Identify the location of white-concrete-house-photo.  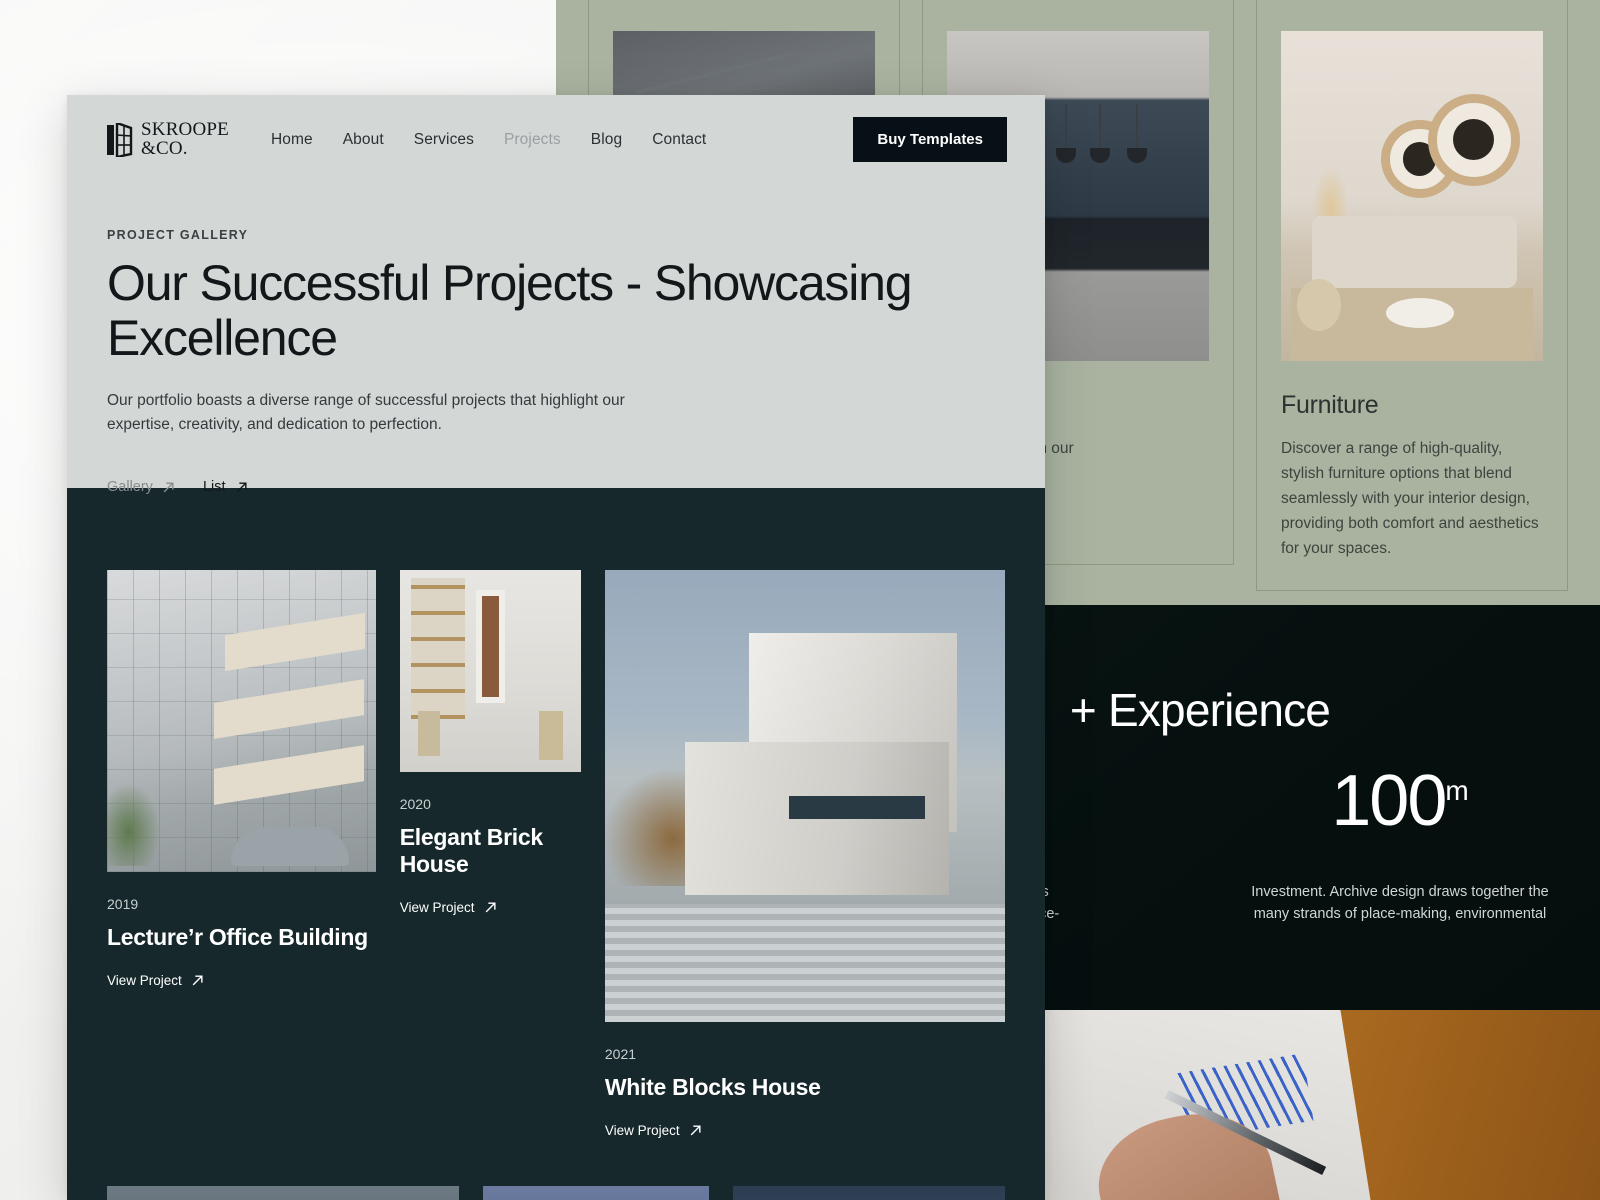
(804, 796).